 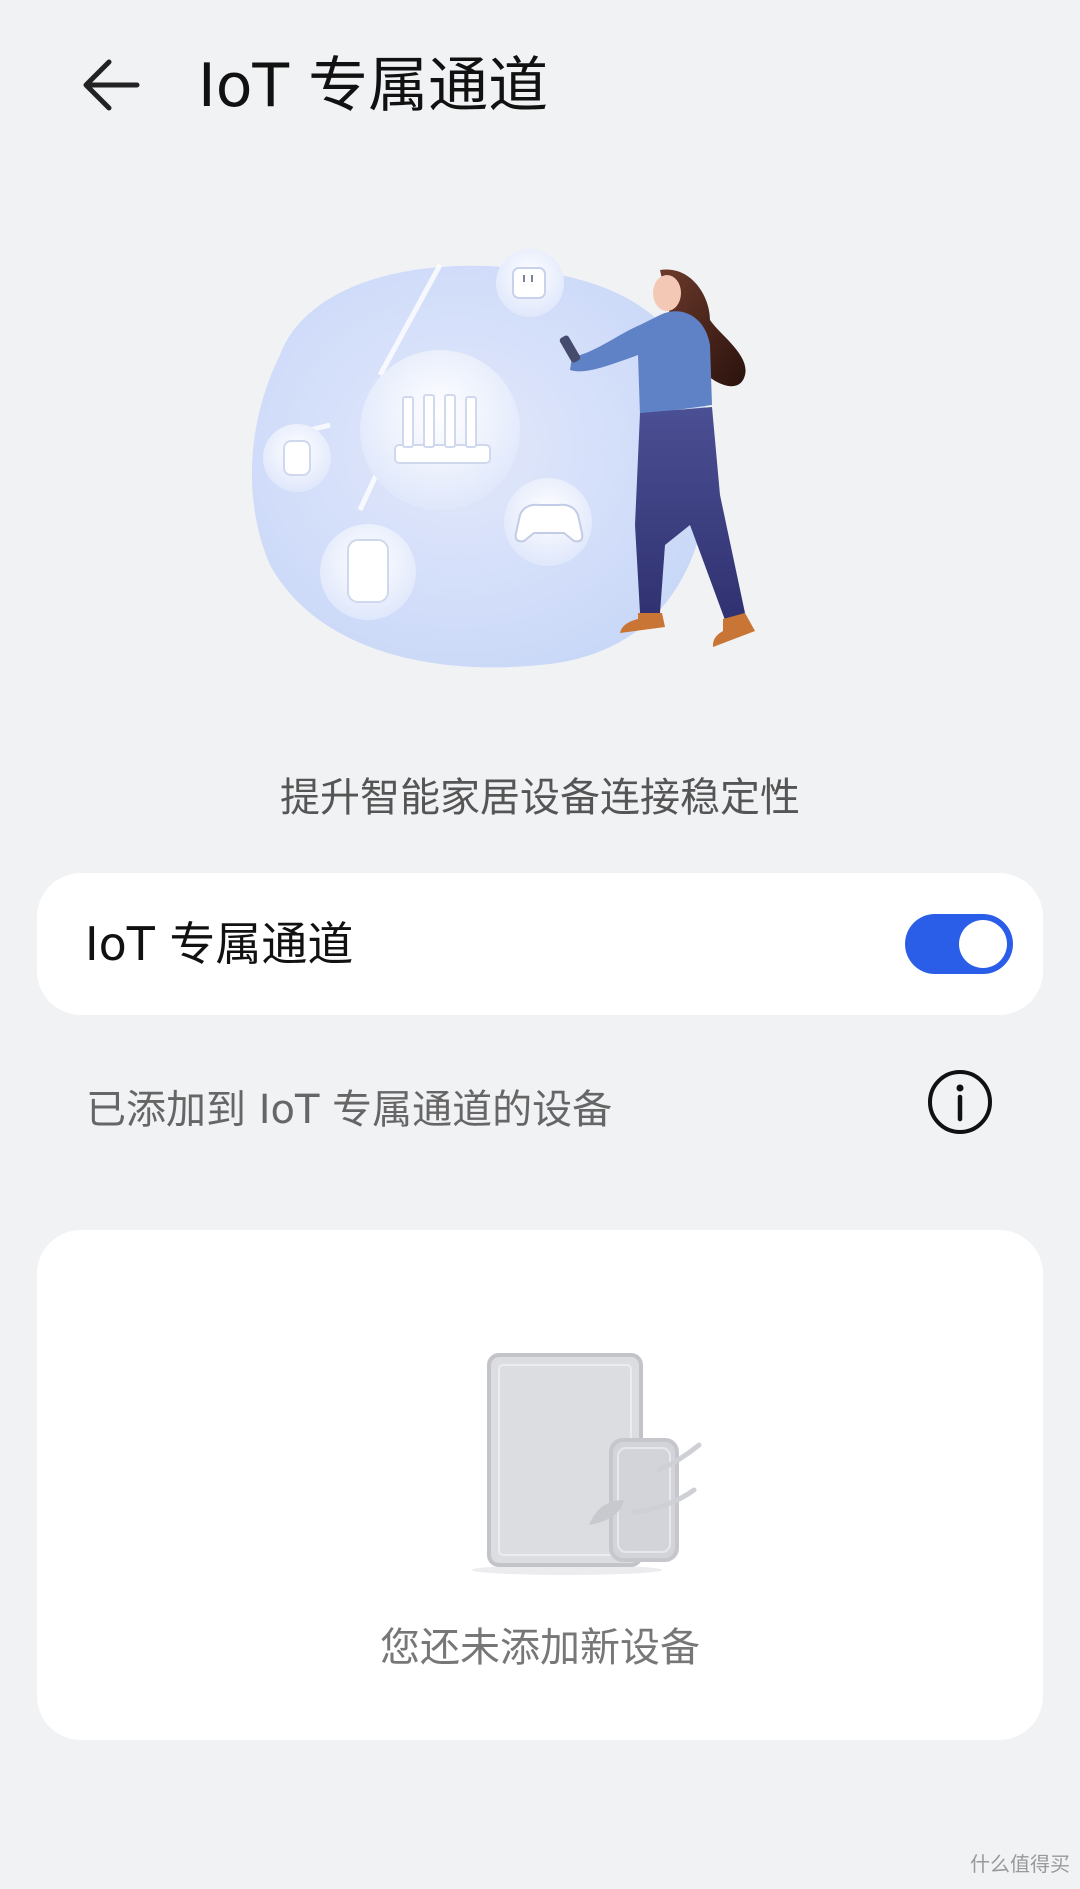 I want to click on iot-channel-toggle-card: IoT 专属通道, so click(x=540, y=944).